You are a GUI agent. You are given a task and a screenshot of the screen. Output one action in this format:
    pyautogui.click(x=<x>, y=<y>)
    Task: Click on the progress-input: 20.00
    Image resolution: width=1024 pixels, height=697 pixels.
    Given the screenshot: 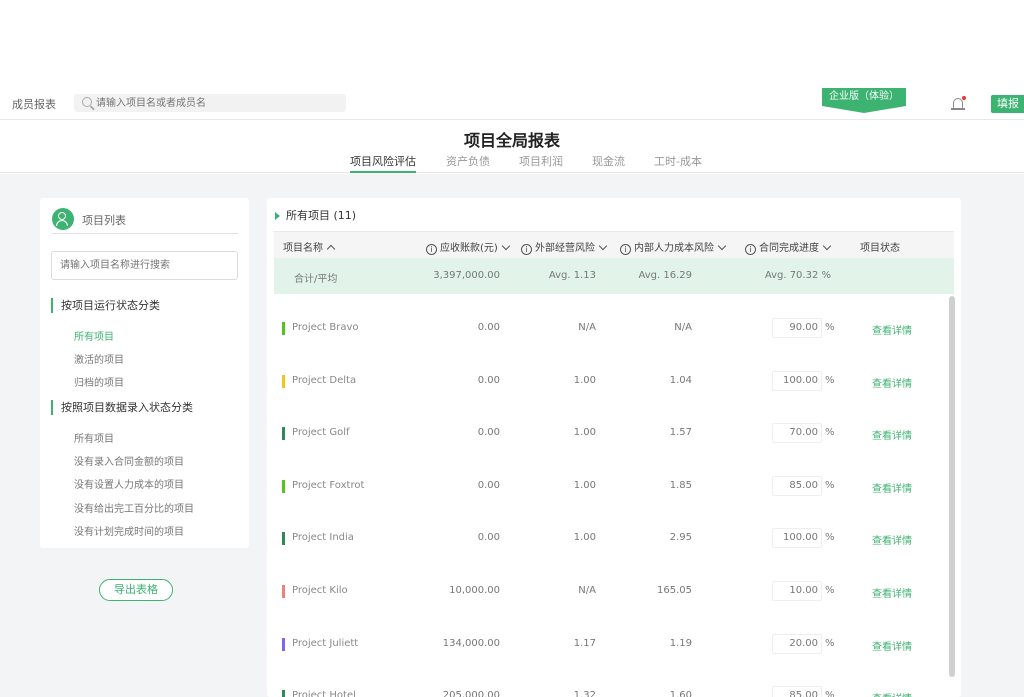 What is the action you would take?
    pyautogui.click(x=797, y=643)
    